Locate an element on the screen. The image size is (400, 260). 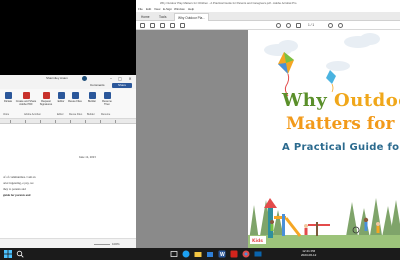
kids-logo: Kids is located at coordinates (258, 240).